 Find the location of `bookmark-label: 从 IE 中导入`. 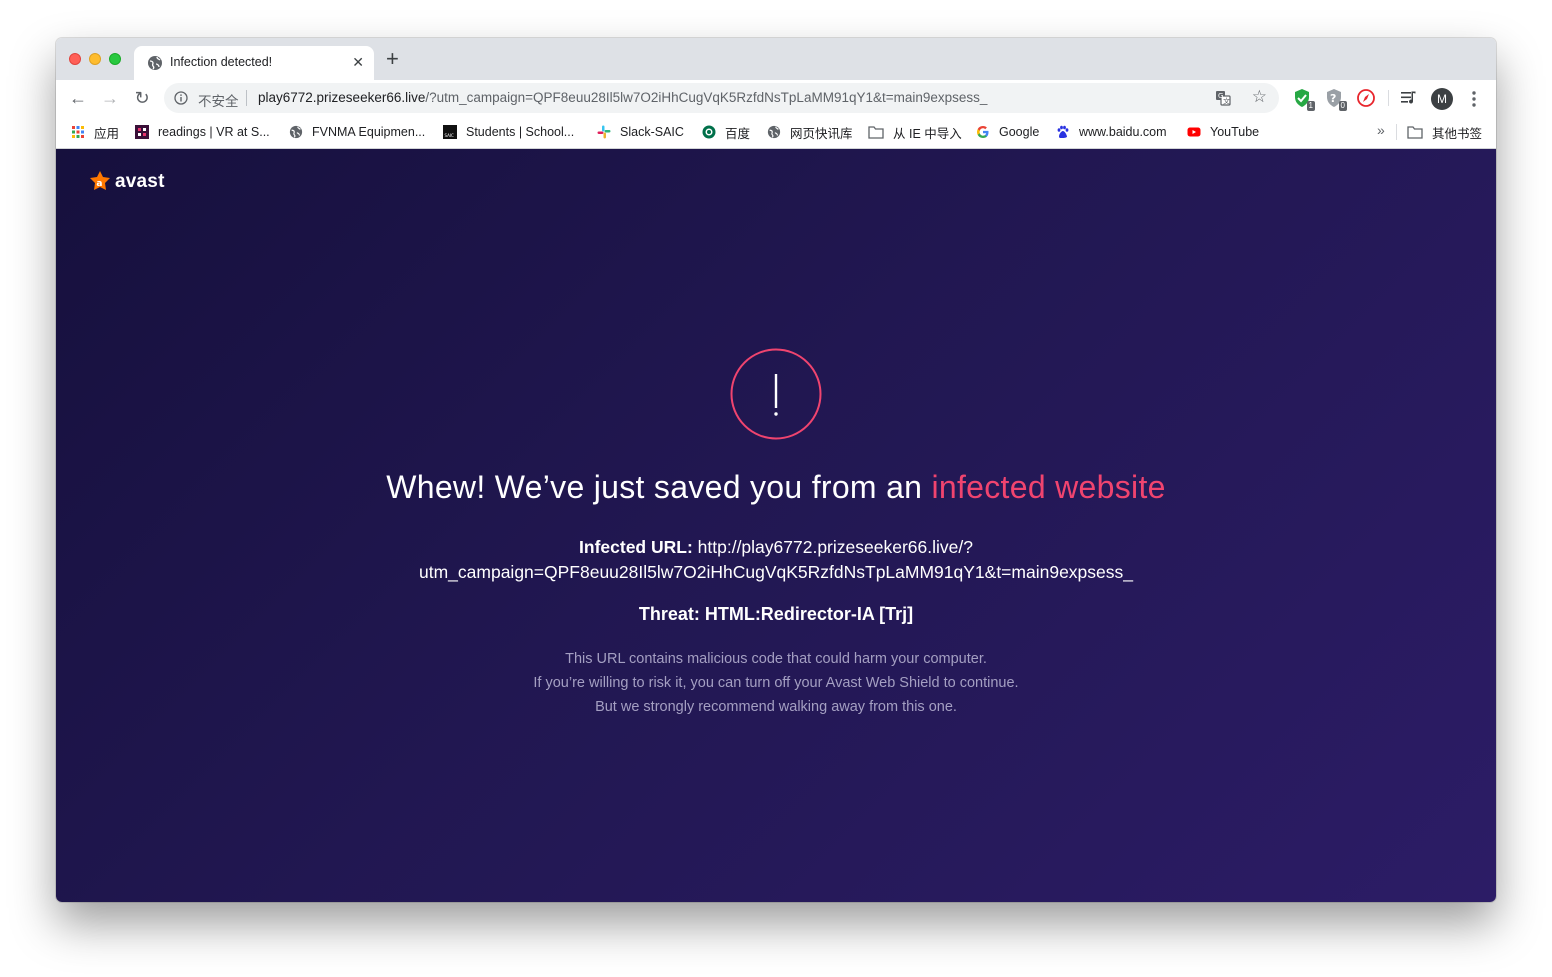

bookmark-label: 从 IE 中导入 is located at coordinates (927, 133).